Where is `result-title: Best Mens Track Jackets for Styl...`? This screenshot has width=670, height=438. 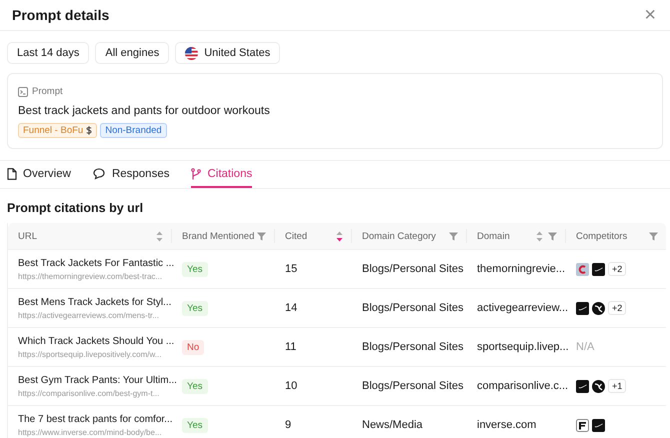
result-title: Best Mens Track Jackets for Styl... is located at coordinates (95, 302).